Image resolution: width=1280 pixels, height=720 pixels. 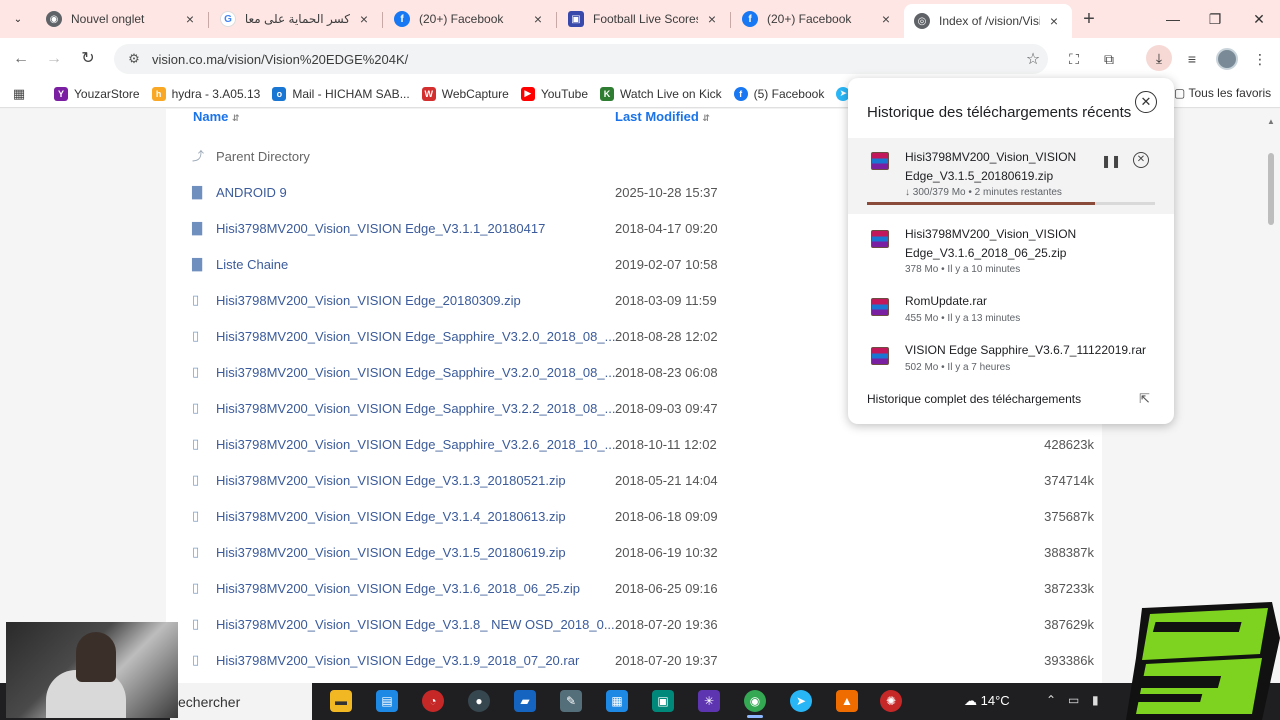 What do you see at coordinates (88, 59) in the screenshot?
I see `reload-icon: ↻` at bounding box center [88, 59].